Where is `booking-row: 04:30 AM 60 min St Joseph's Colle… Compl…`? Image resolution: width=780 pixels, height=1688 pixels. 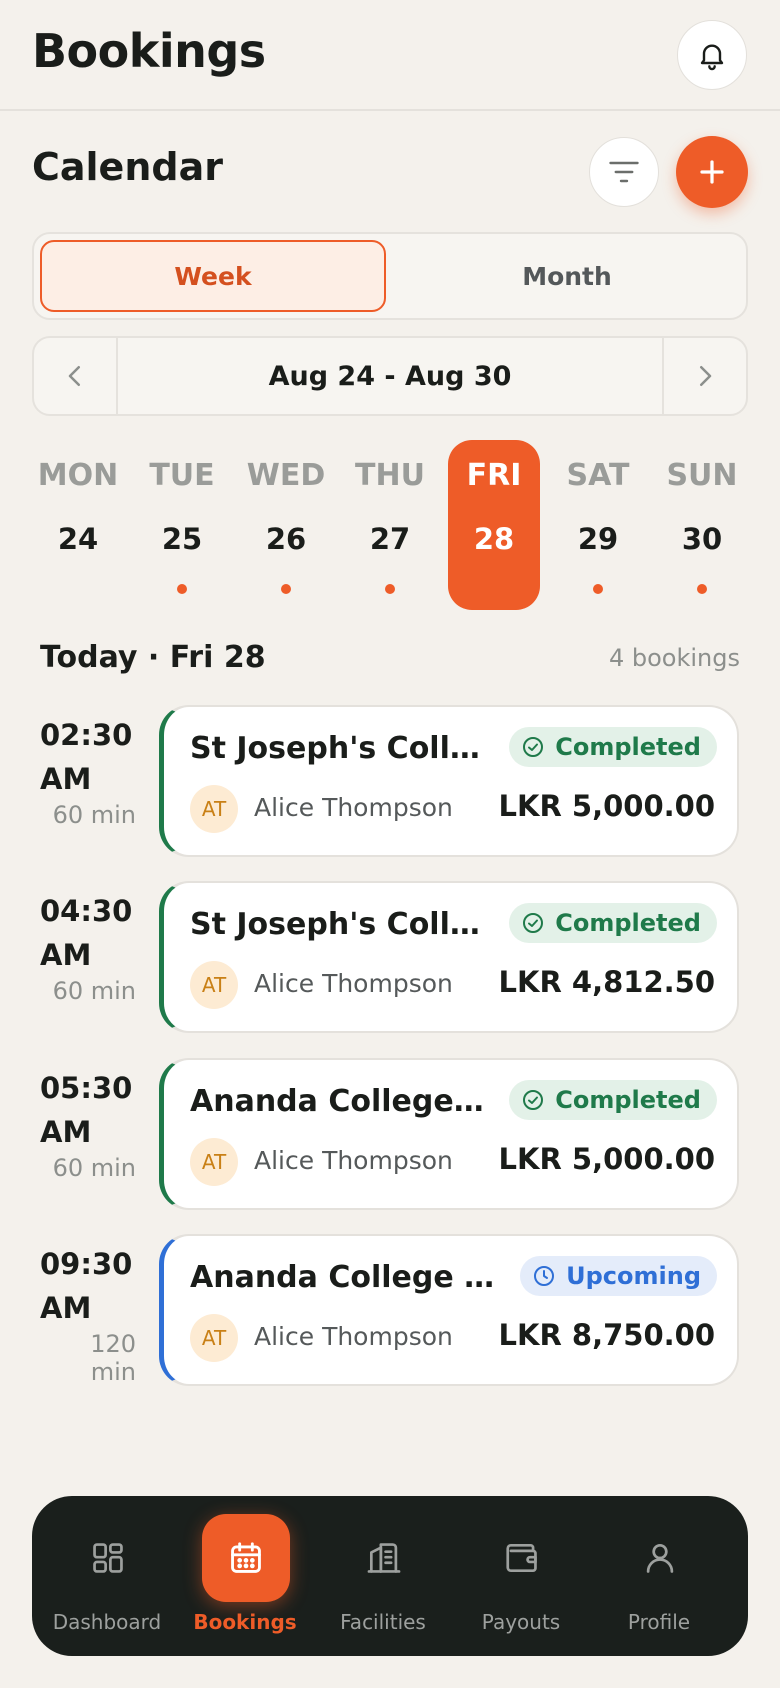 booking-row: 04:30 AM 60 min St Joseph's Colle… Compl… is located at coordinates (390, 957).